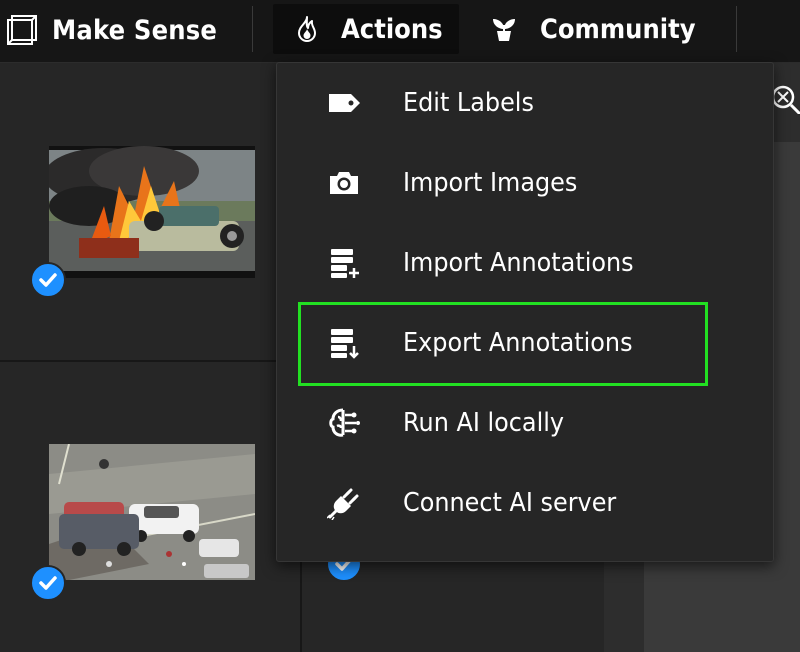  I want to click on car-crash-thumbnail, so click(152, 512).